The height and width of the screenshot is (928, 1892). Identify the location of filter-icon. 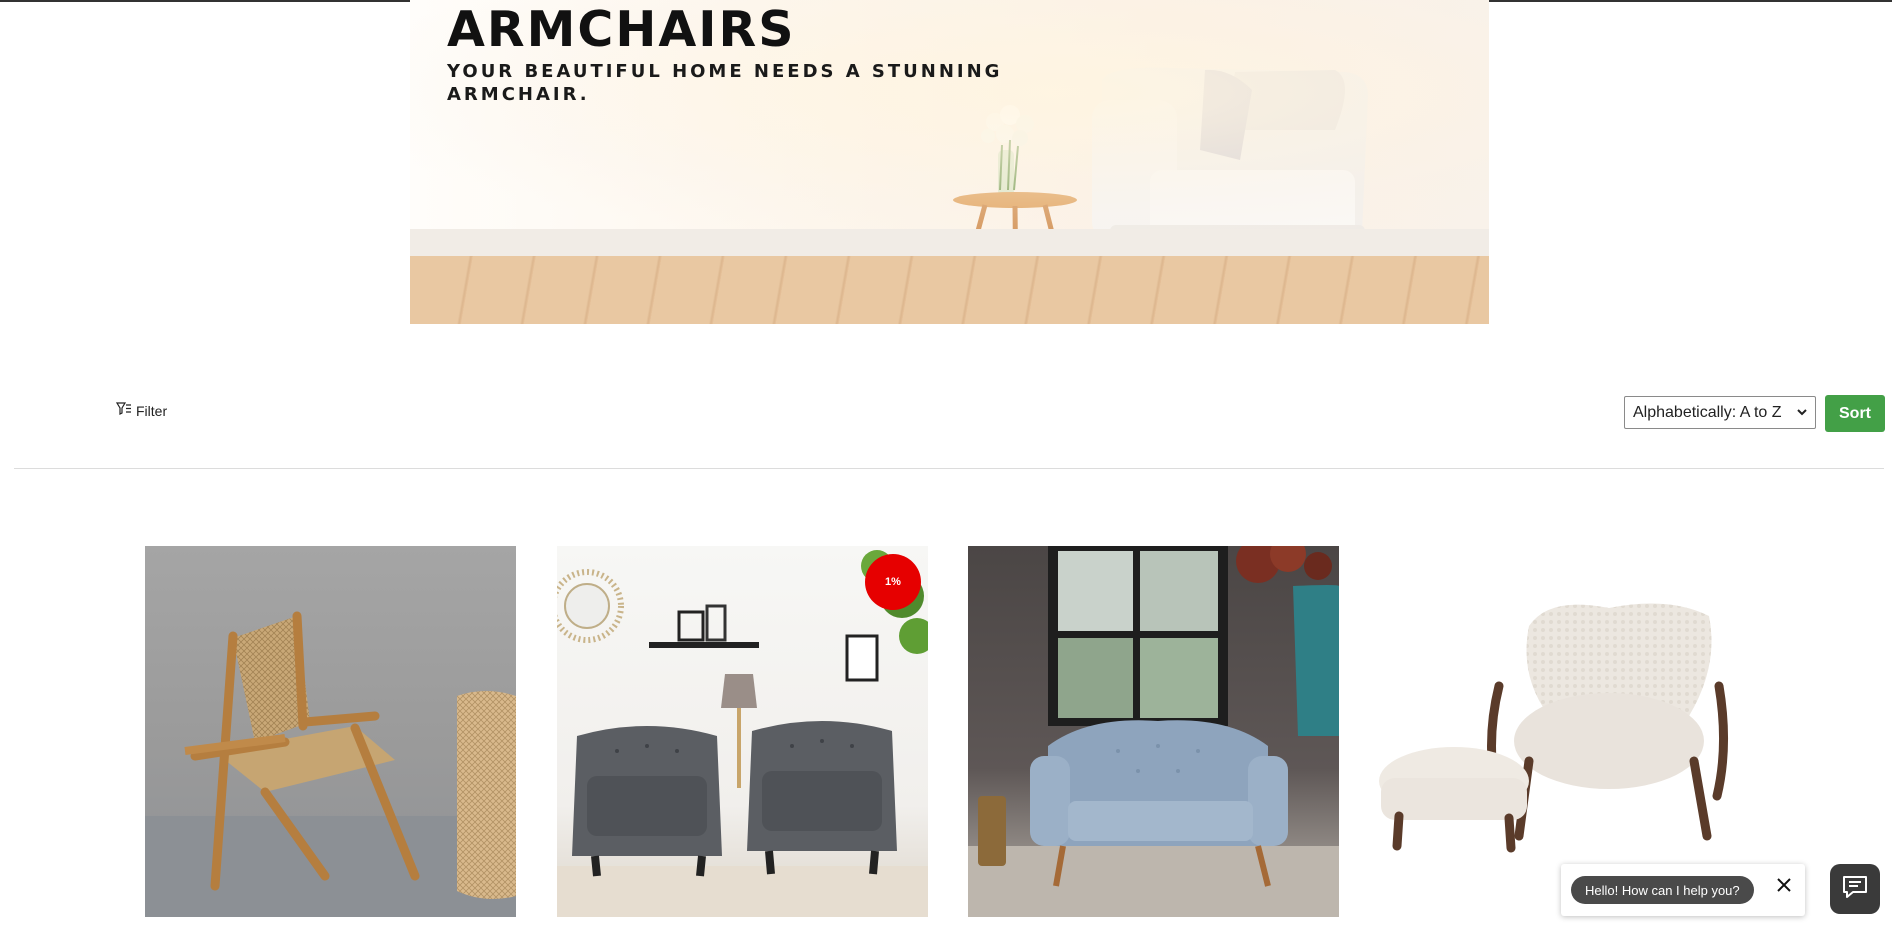
(123, 410).